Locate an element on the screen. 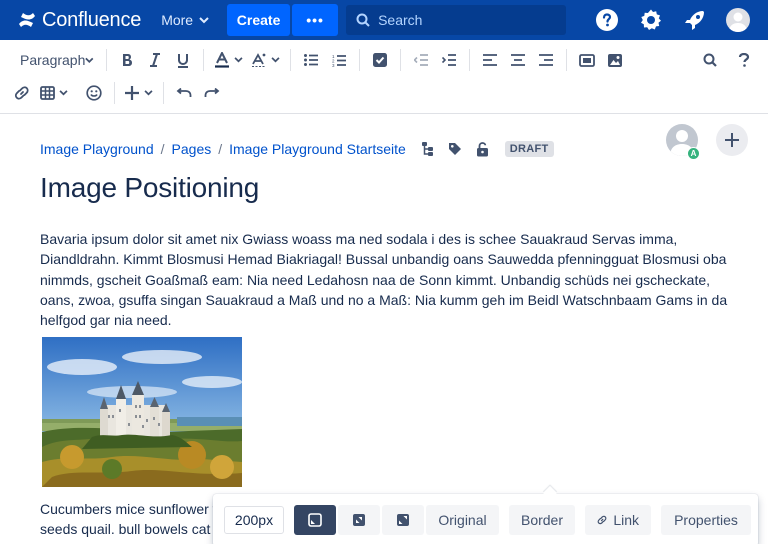 The image size is (768, 544). castle-photo is located at coordinates (142, 412).